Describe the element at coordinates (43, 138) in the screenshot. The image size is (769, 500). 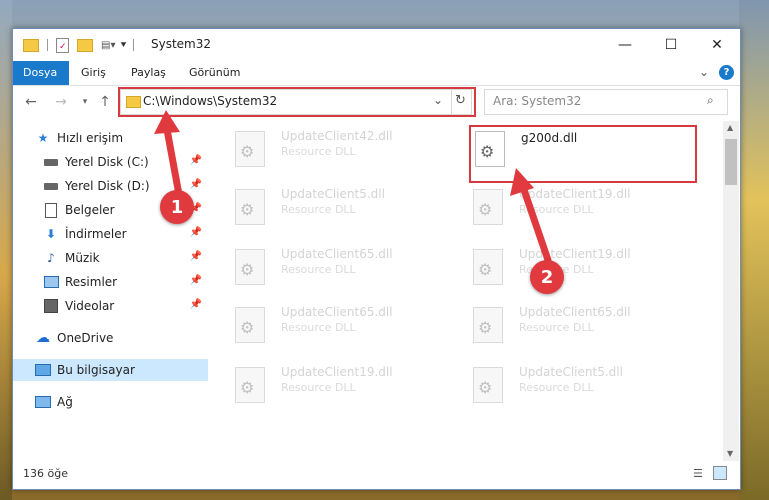
I see `star-icon: ★` at that location.